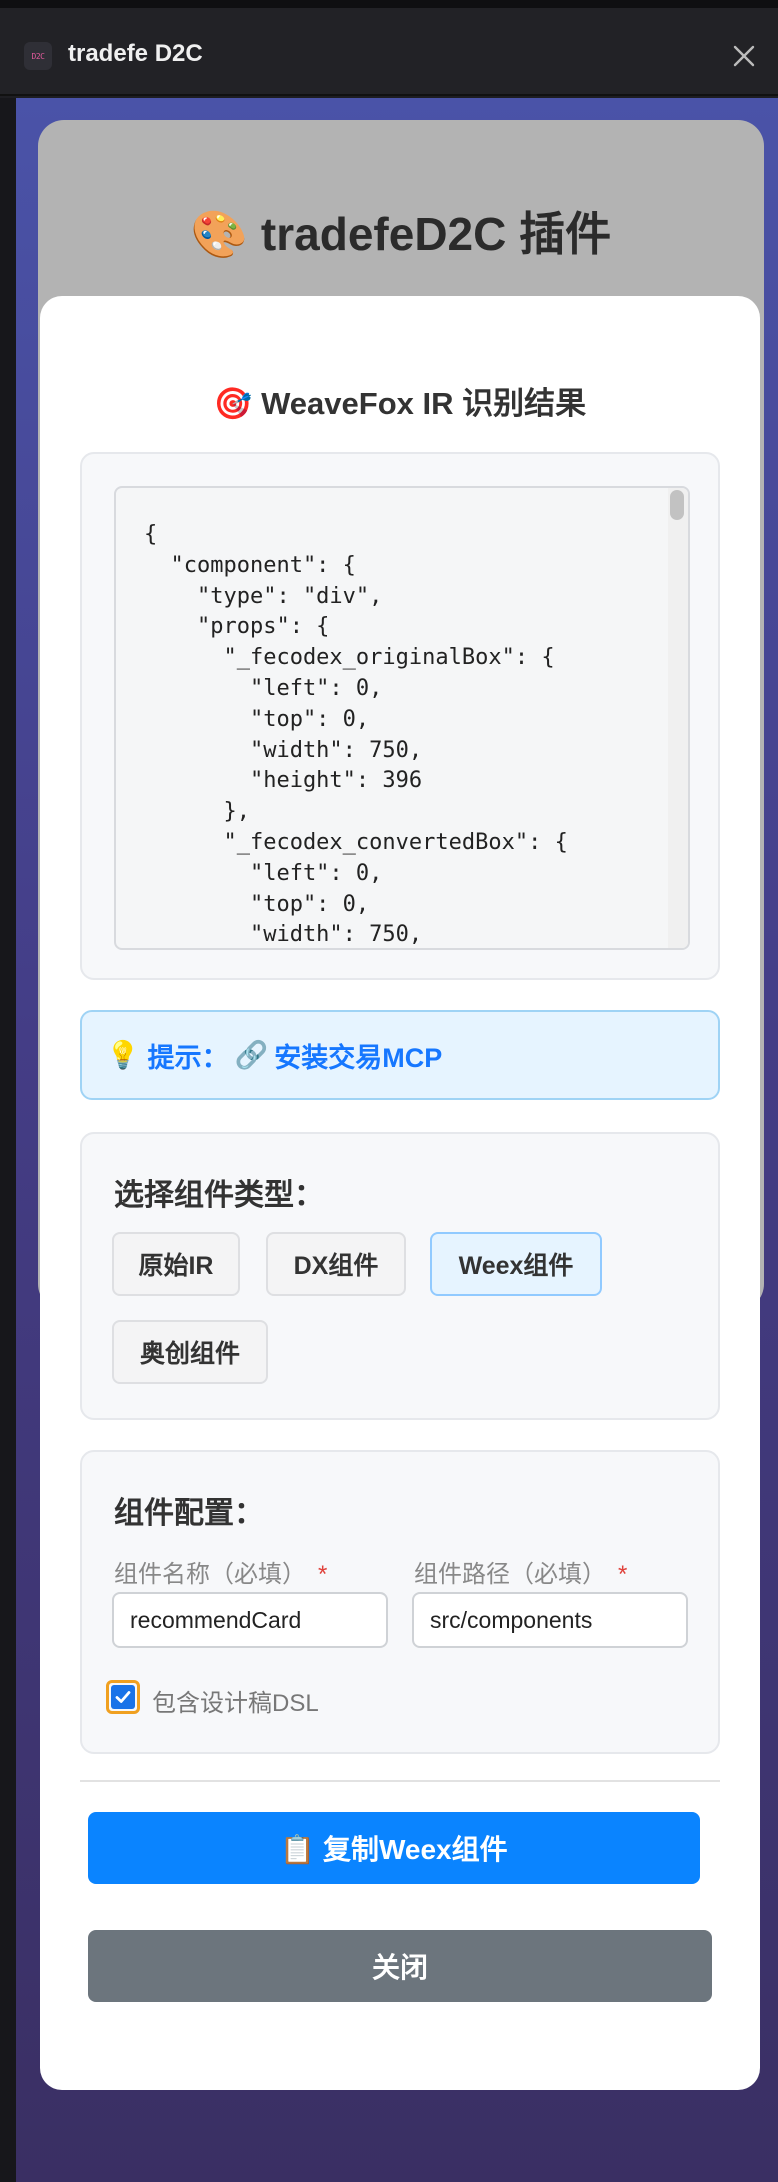  Describe the element at coordinates (188, 1057) in the screenshot. I see `tip-prefix: 提示：` at that location.